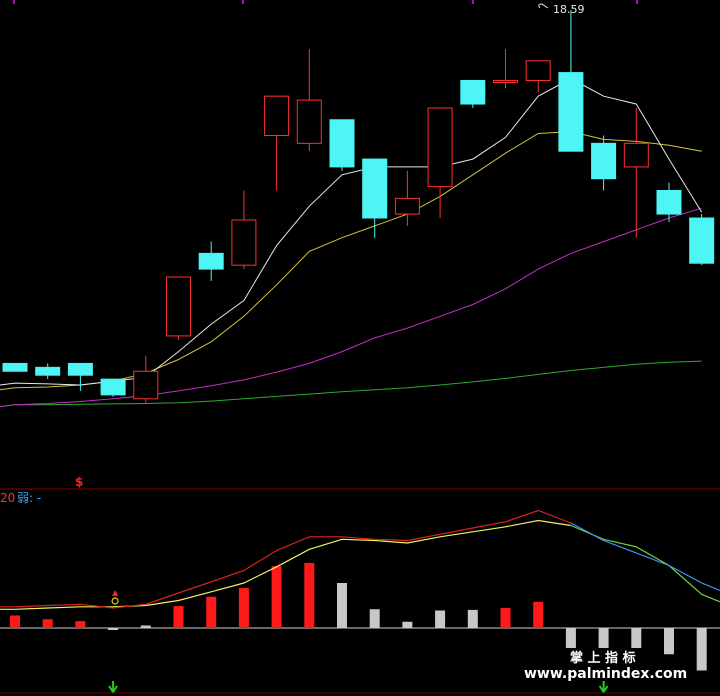 Image resolution: width=720 pixels, height=696 pixels. What do you see at coordinates (7, 498) in the screenshot?
I see `indicator-label-prefix: 20` at bounding box center [7, 498].